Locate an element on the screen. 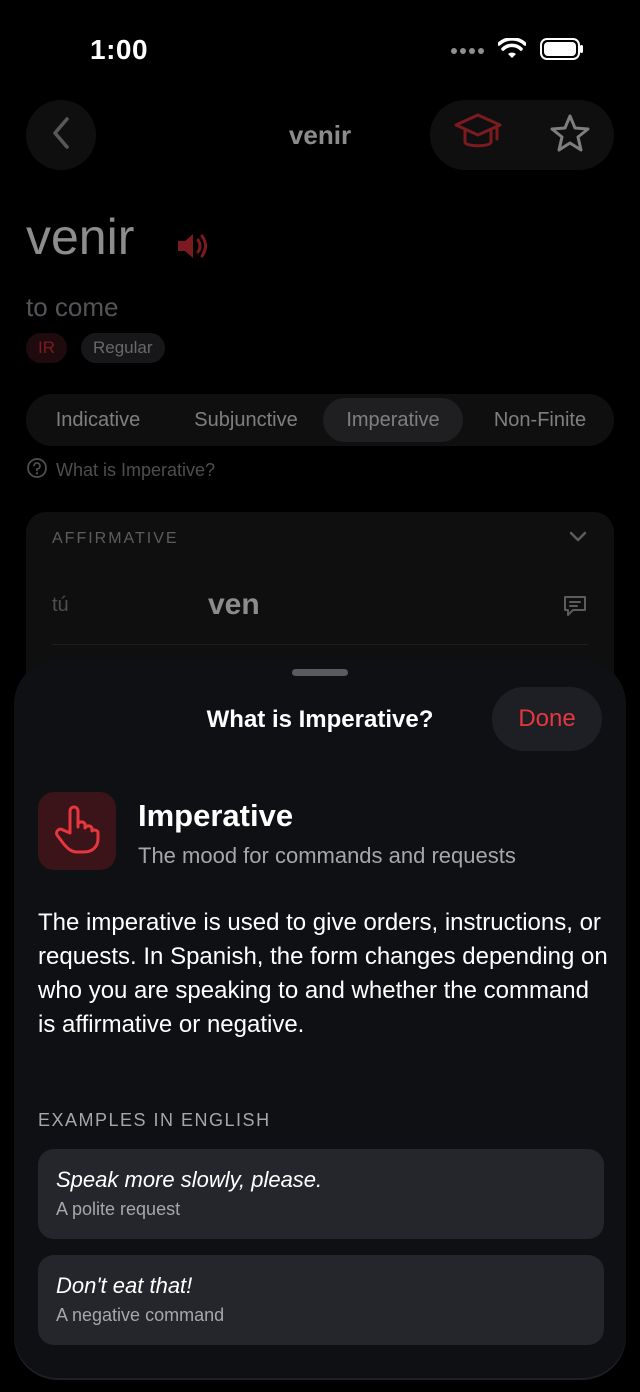  row-pronoun: tú is located at coordinates (60, 605).